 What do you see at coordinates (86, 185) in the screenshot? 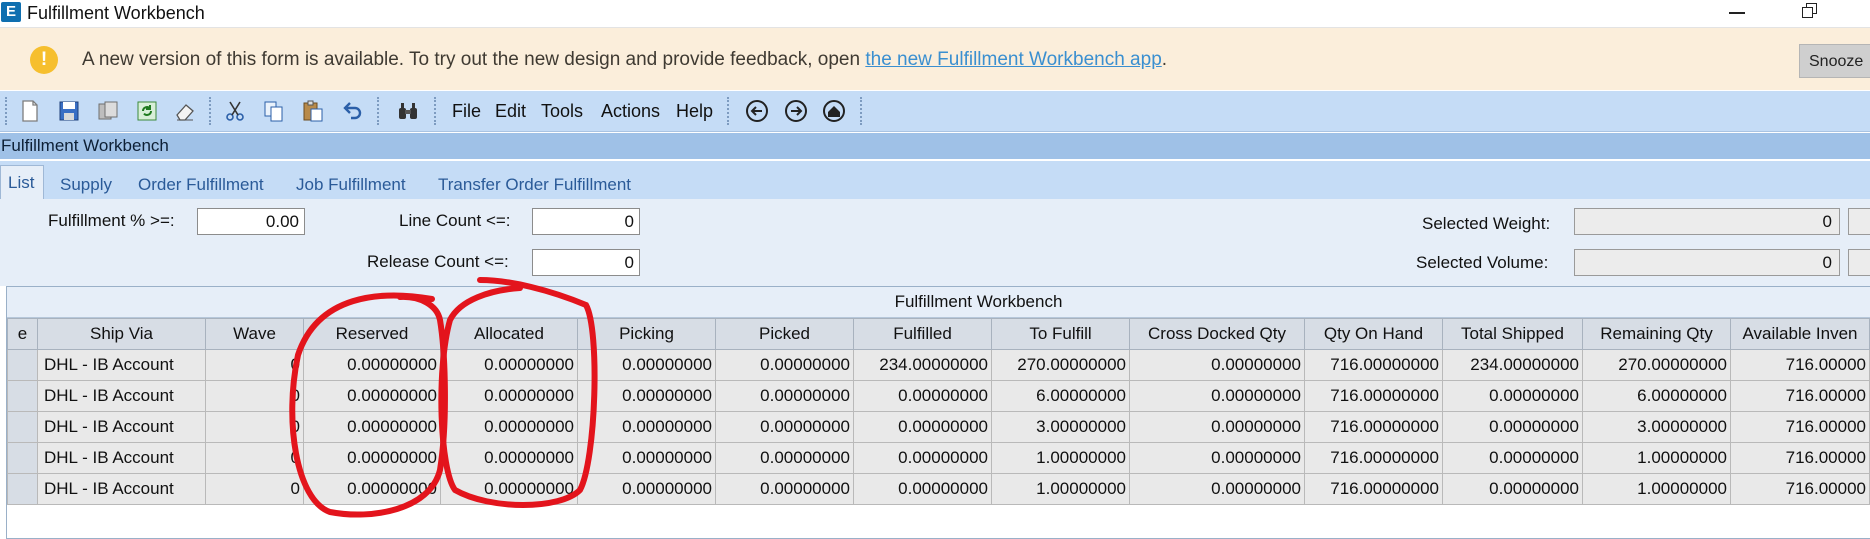
I see `tab-supply: Supply` at bounding box center [86, 185].